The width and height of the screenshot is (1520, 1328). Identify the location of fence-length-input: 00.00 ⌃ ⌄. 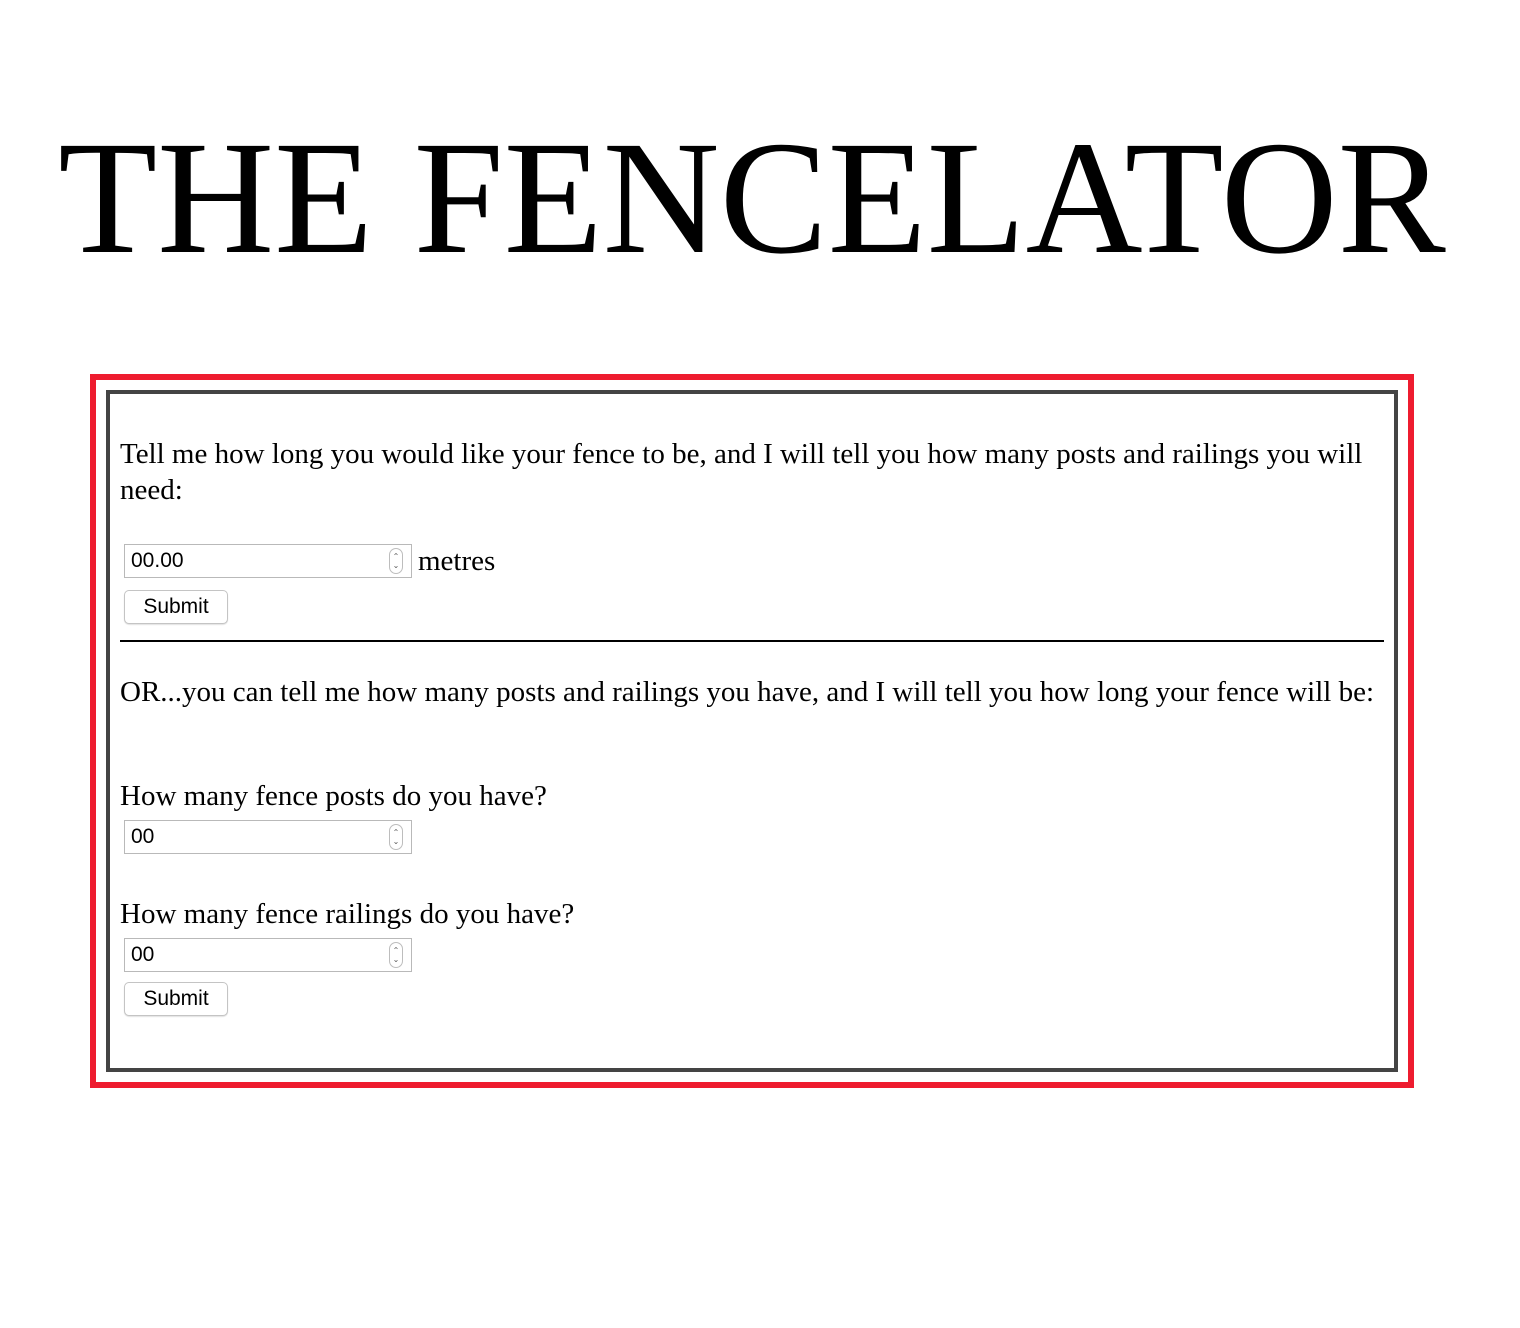
(268, 561).